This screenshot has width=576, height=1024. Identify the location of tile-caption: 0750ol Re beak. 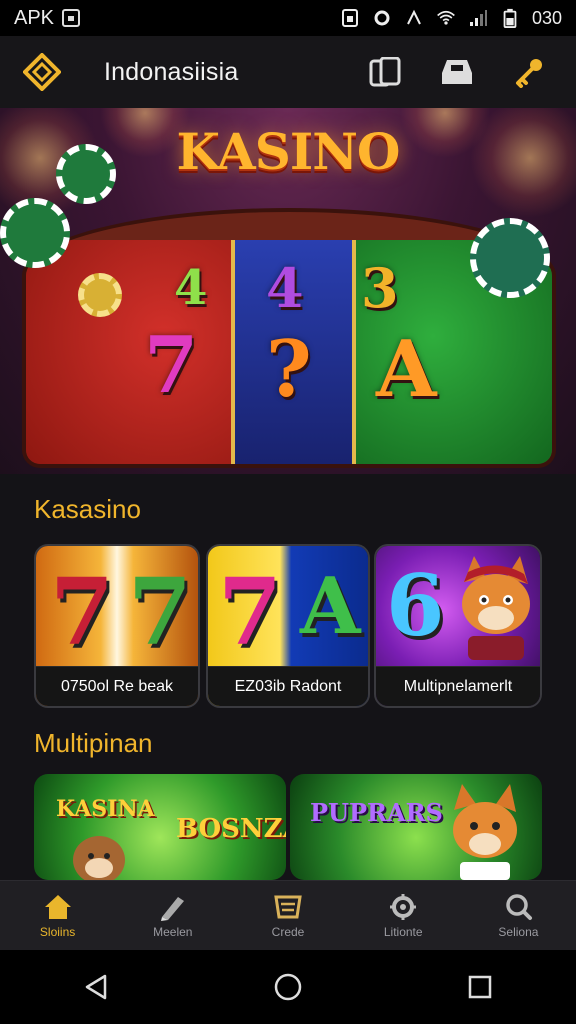
(117, 686).